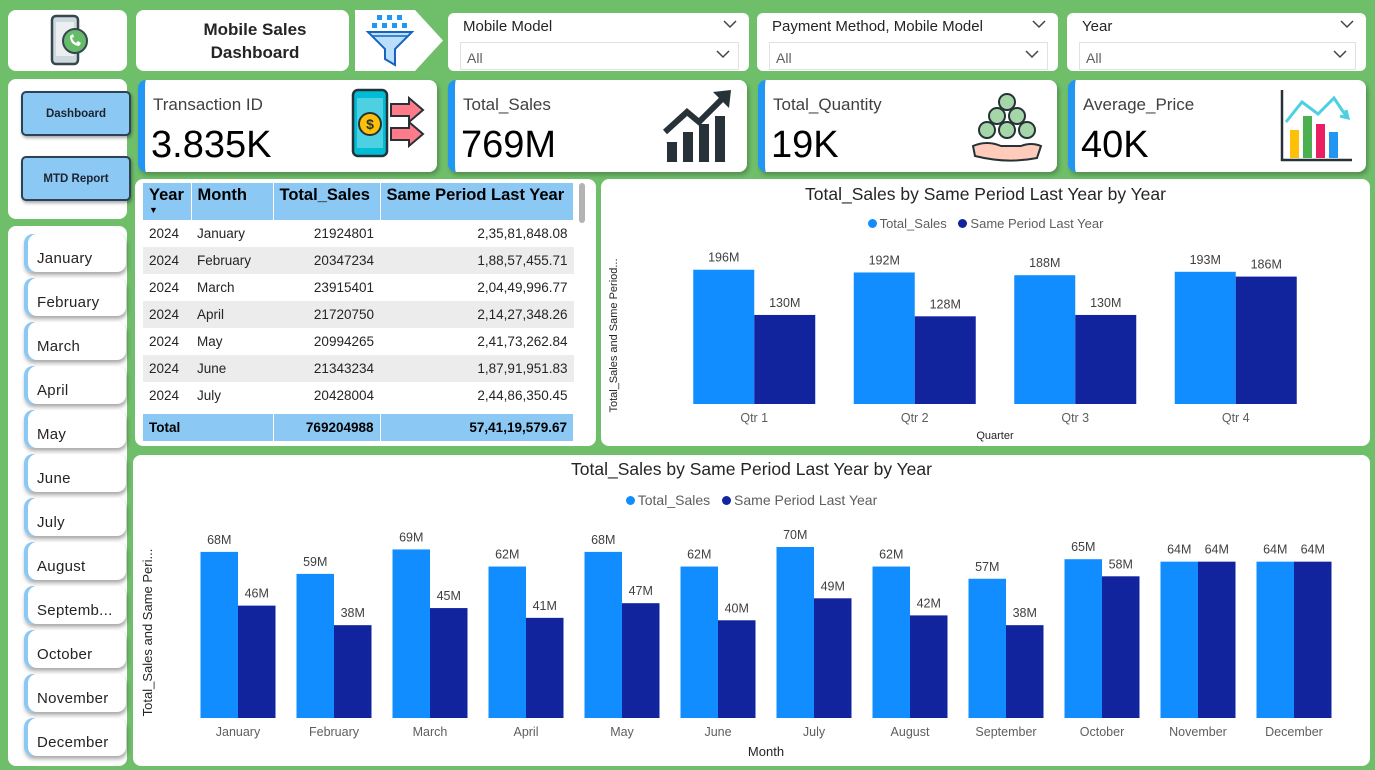  I want to click on month-button: March, so click(75, 341).